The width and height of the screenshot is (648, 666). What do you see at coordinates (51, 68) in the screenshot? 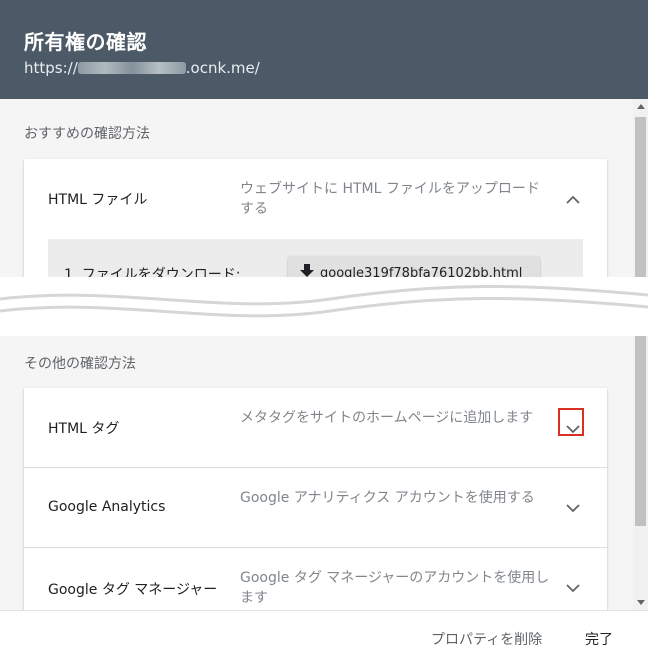
I see `url-prefix: https://` at bounding box center [51, 68].